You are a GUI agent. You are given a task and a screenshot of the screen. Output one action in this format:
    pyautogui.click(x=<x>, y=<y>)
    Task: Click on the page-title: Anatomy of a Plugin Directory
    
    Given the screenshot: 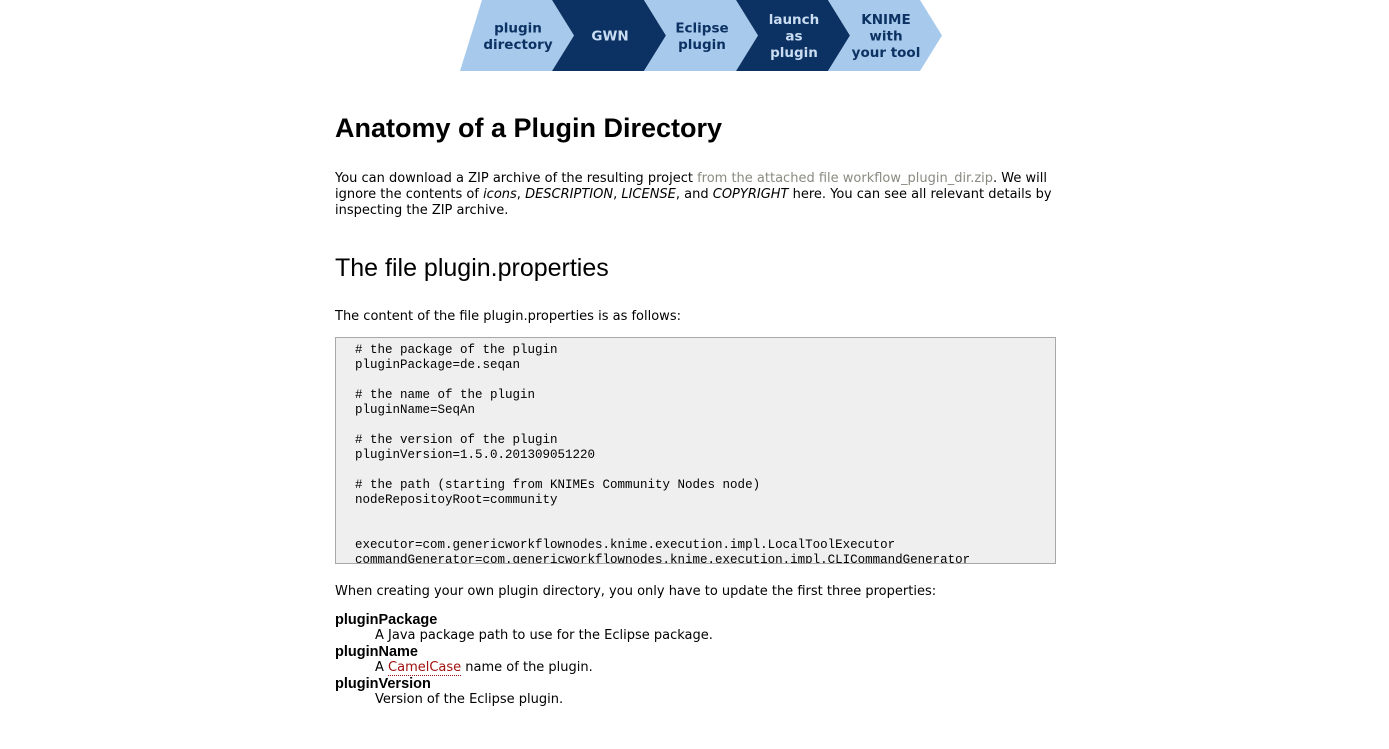 What is the action you would take?
    pyautogui.click(x=529, y=128)
    